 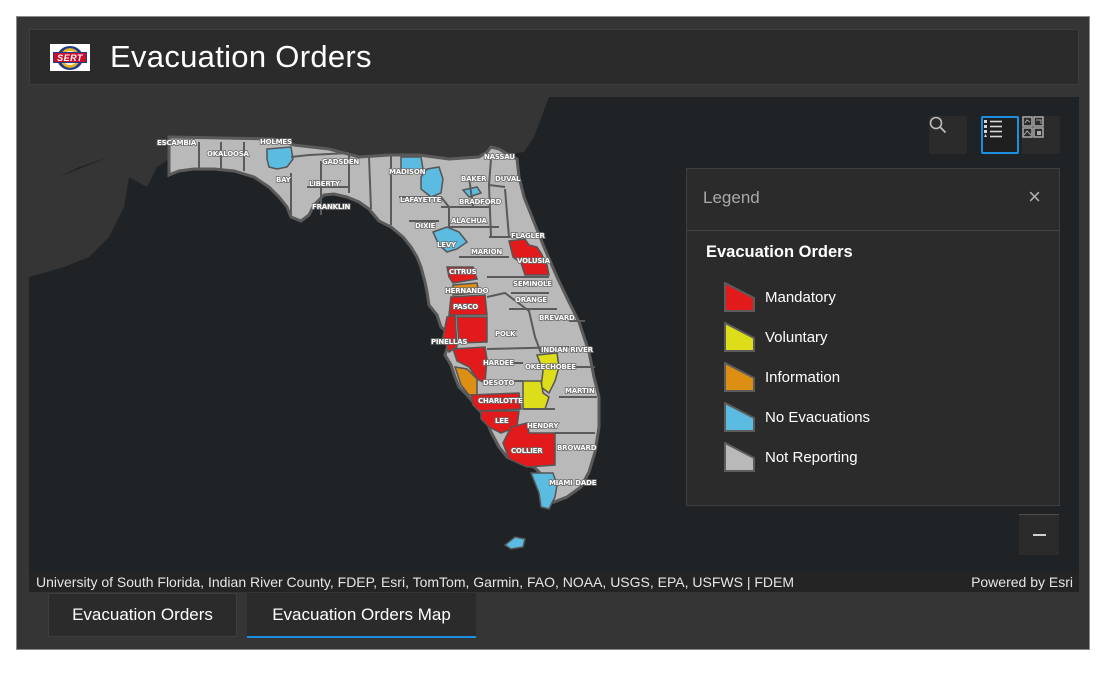 I want to click on county-label: ALACHUA, so click(x=469, y=221).